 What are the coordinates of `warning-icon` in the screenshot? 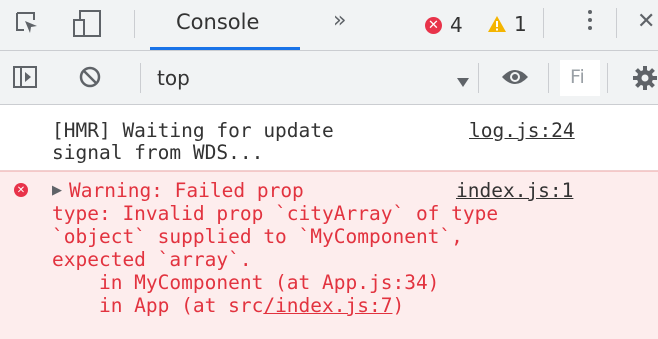 It's located at (497, 24).